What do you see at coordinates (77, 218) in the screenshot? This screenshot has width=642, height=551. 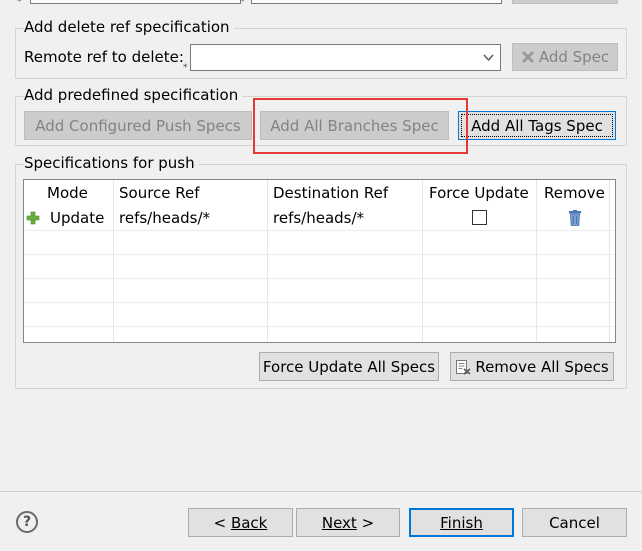 I see `mode-cell: Update` at bounding box center [77, 218].